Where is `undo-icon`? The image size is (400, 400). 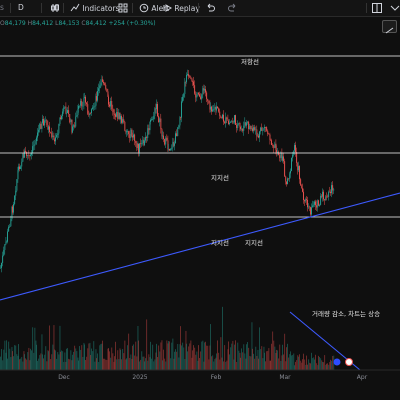
undo-icon is located at coordinates (210, 8).